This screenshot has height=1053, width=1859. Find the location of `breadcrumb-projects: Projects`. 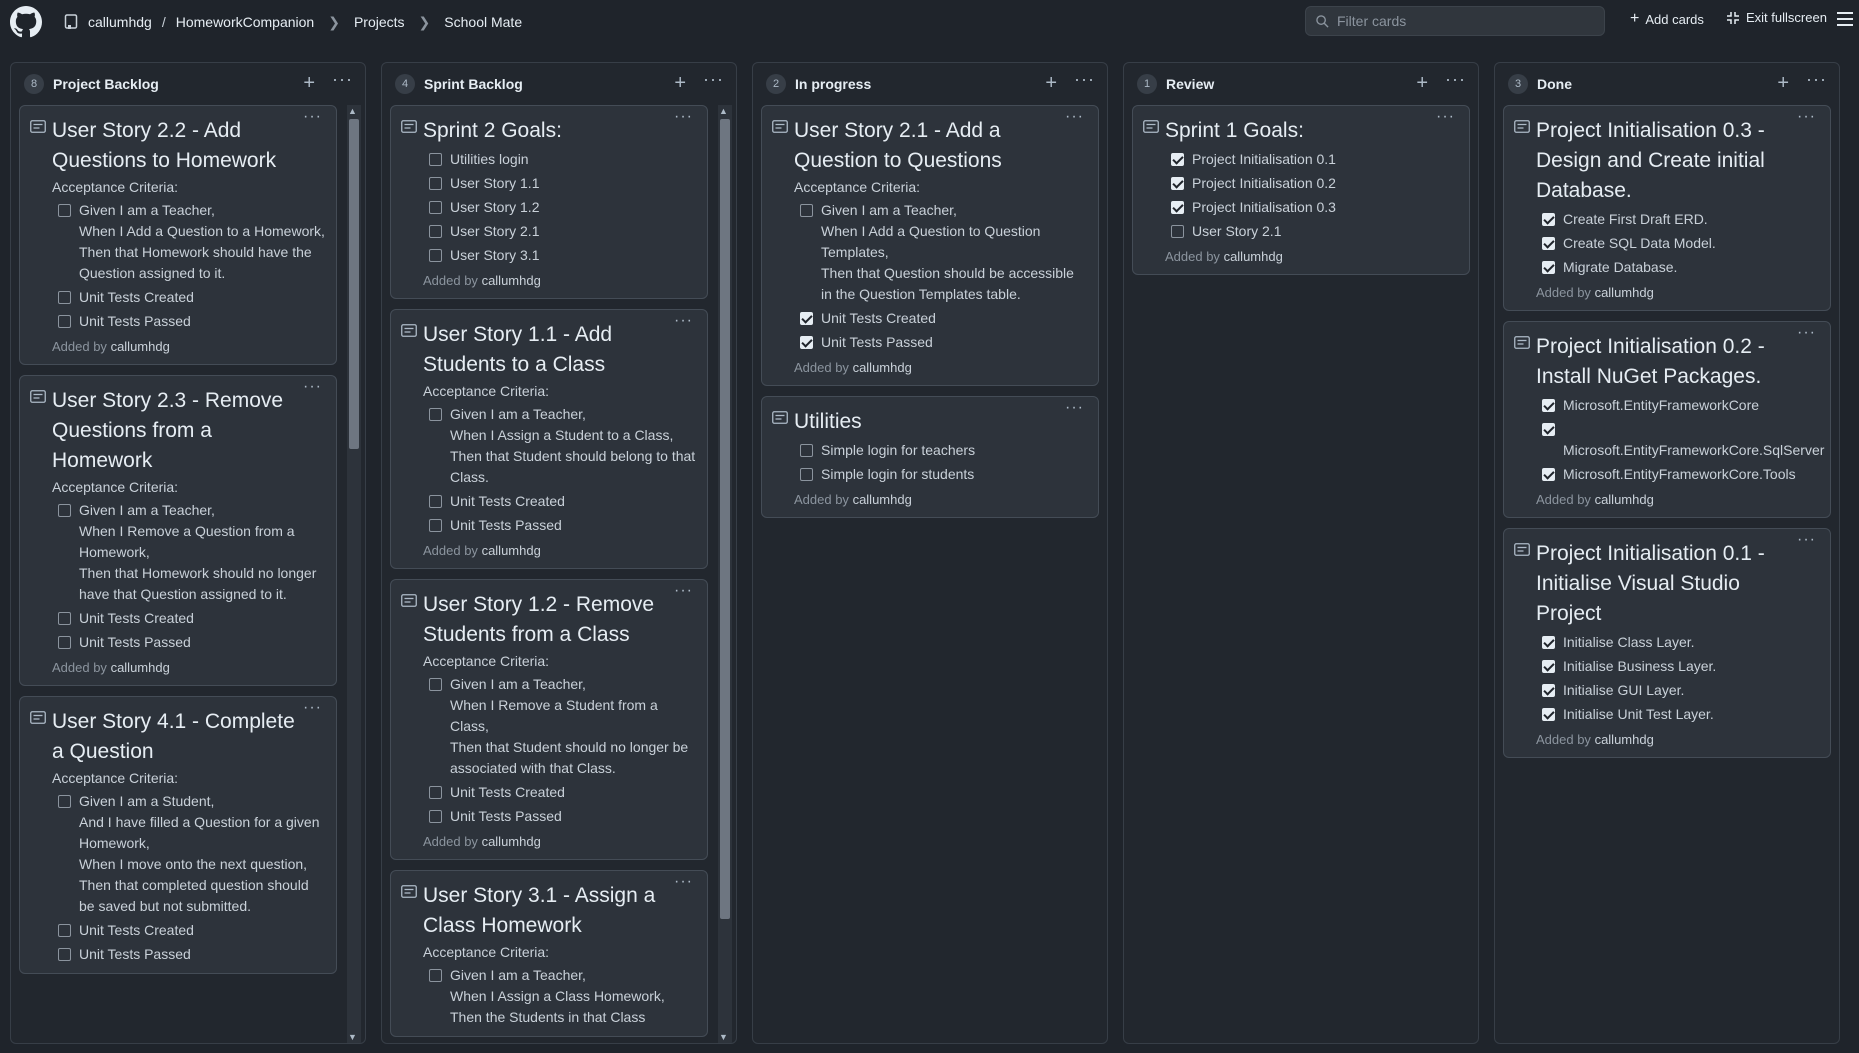

breadcrumb-projects: Projects is located at coordinates (379, 22).